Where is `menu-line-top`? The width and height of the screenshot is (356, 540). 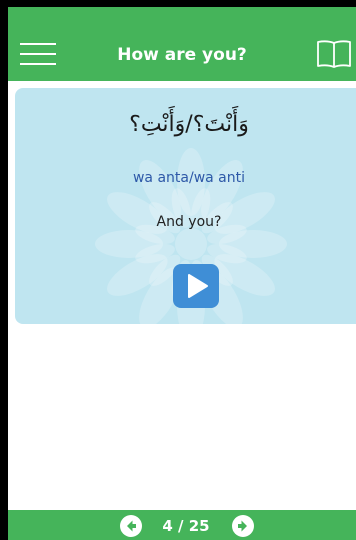
menu-line-top is located at coordinates (38, 44).